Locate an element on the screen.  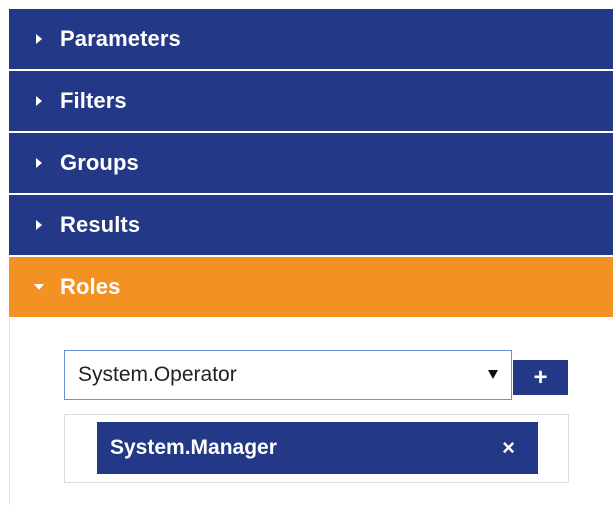
role-tag: System.Manager × is located at coordinates (317, 448).